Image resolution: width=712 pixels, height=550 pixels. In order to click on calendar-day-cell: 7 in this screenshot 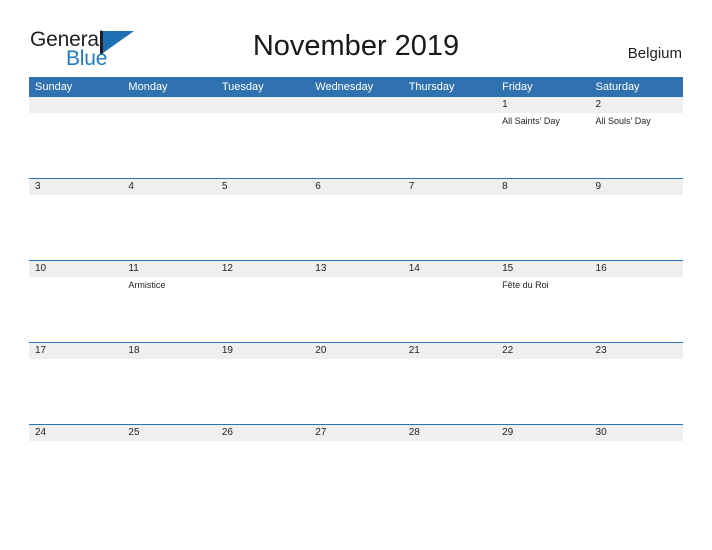, I will do `click(449, 219)`.